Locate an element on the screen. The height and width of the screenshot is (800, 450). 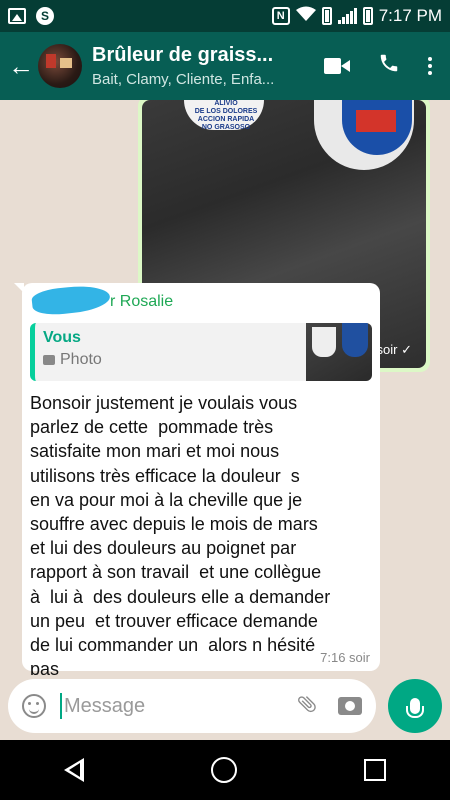
shazam-icon: S is located at coordinates (45, 16).